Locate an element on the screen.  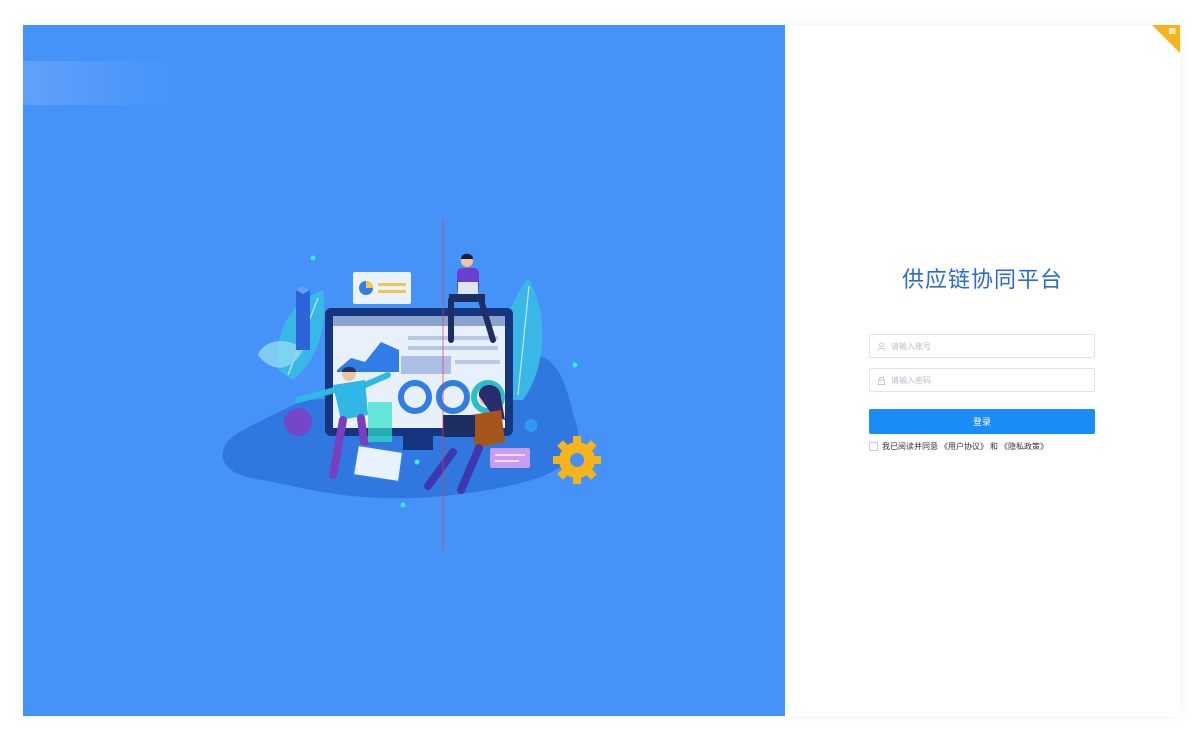
teamwork-illustration is located at coordinates (411, 384).